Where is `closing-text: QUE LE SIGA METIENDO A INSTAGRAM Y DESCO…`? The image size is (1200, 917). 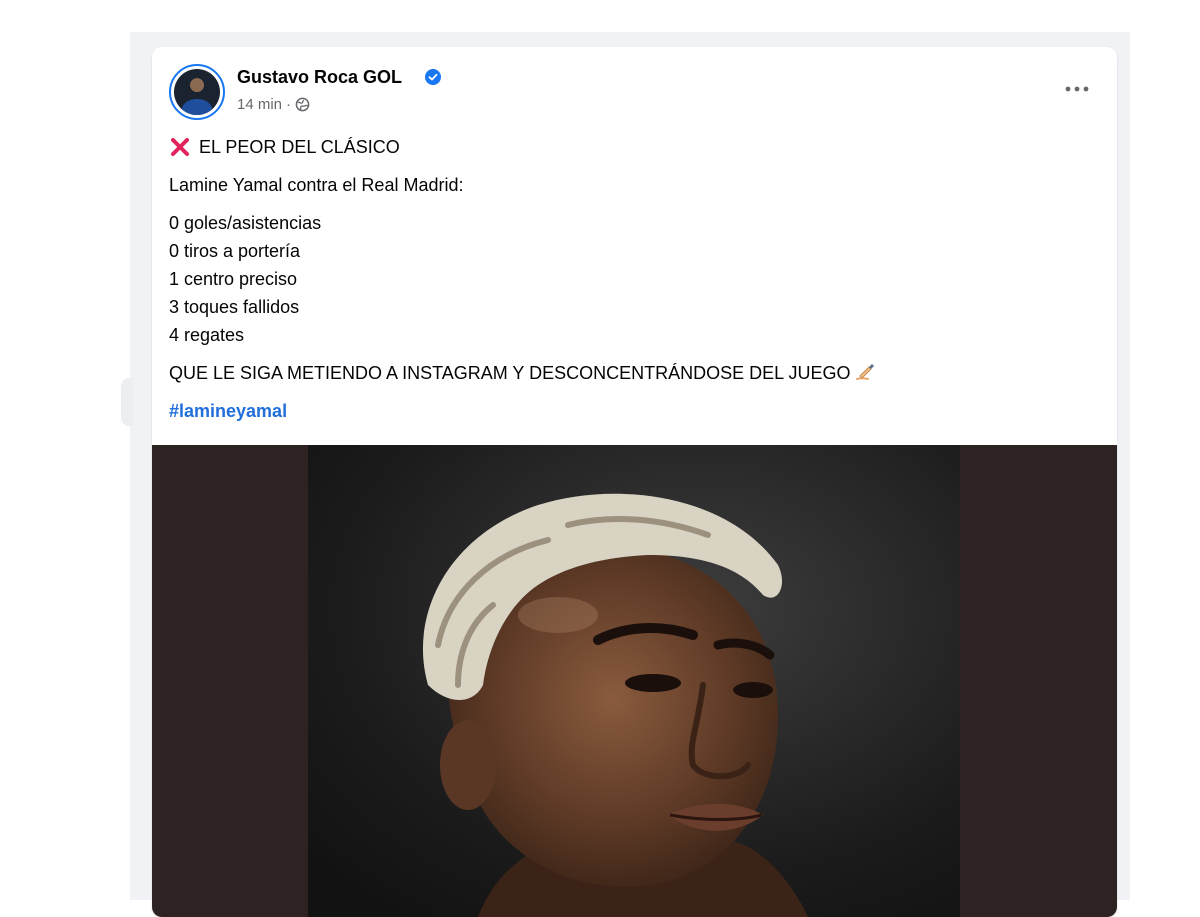 closing-text: QUE LE SIGA METIENDO A INSTAGRAM Y DESCO… is located at coordinates (510, 373).